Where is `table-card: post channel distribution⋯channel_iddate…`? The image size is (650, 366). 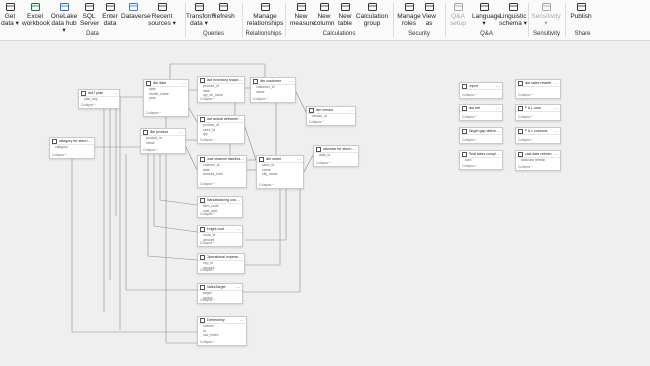
table-card: post channel distribution⋯channel_iddate… is located at coordinates (222, 171).